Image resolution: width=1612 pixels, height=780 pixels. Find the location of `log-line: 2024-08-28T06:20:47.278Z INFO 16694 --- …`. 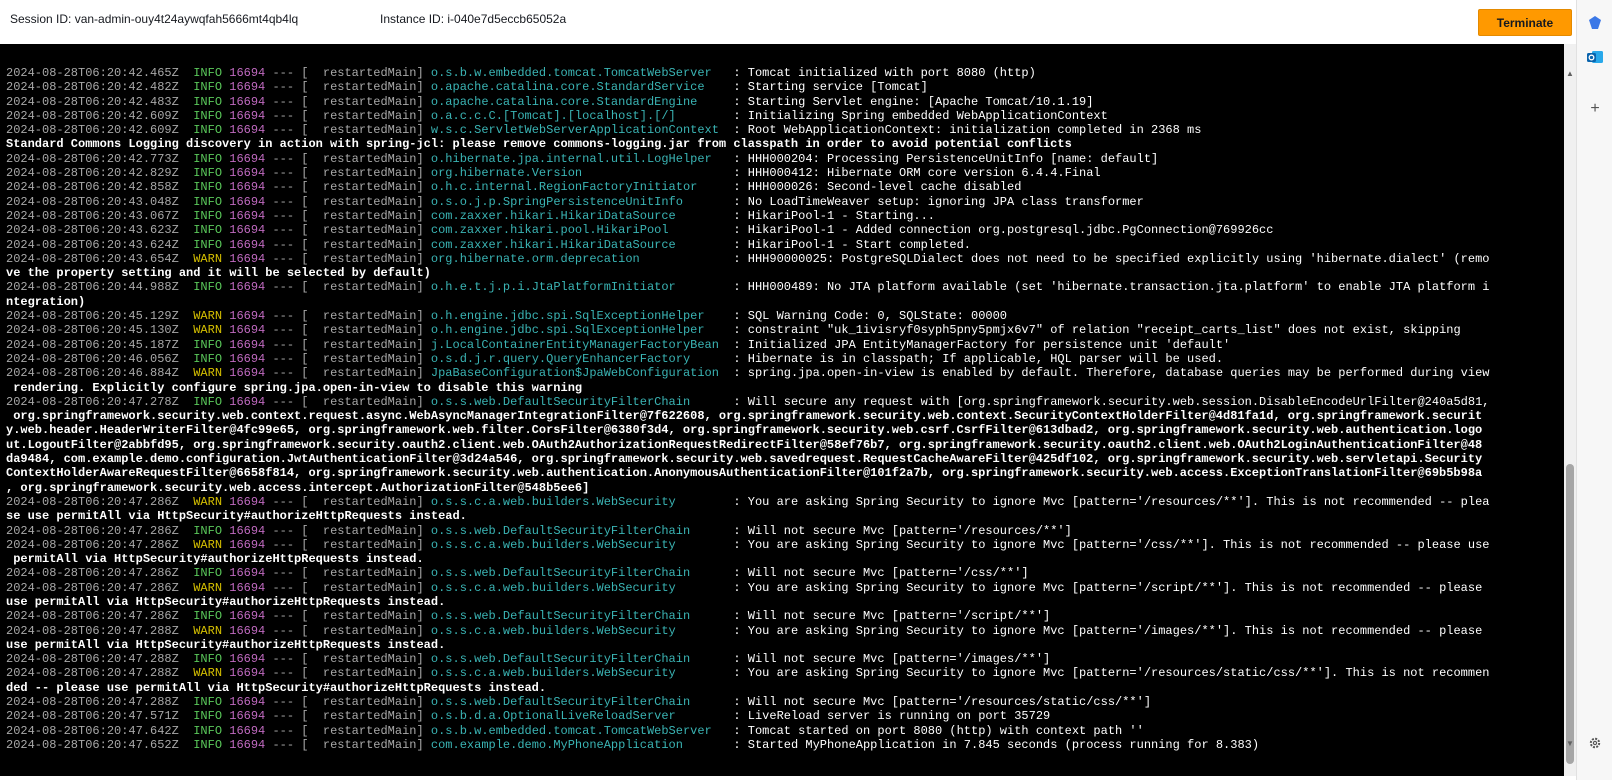

log-line: 2024-08-28T06:20:47.278Z INFO 16694 --- … is located at coordinates (748, 401).